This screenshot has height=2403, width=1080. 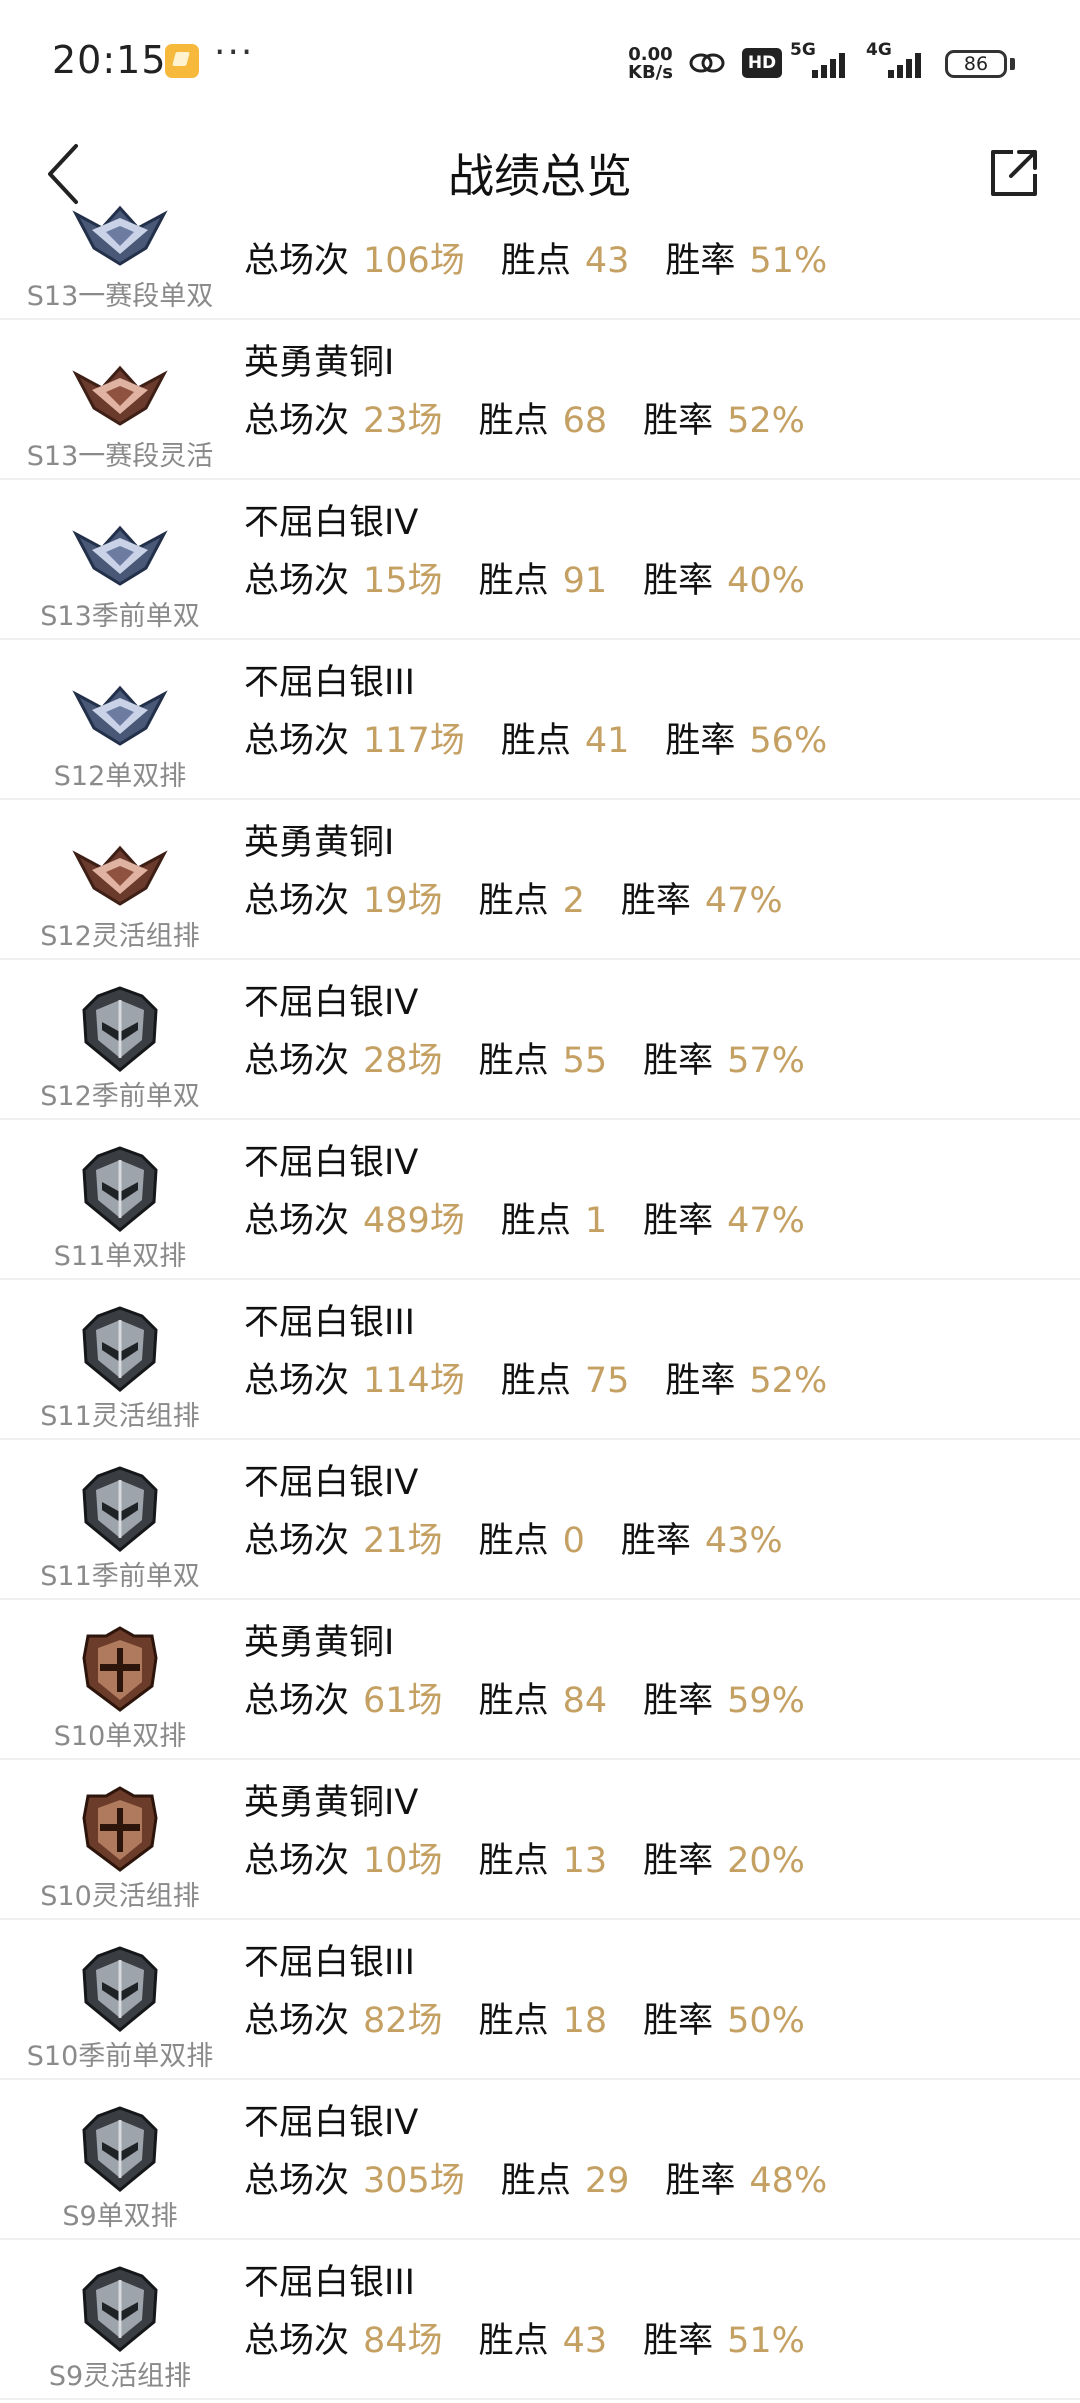 I want to click on season-label: S13一赛段灵活, so click(x=120, y=456).